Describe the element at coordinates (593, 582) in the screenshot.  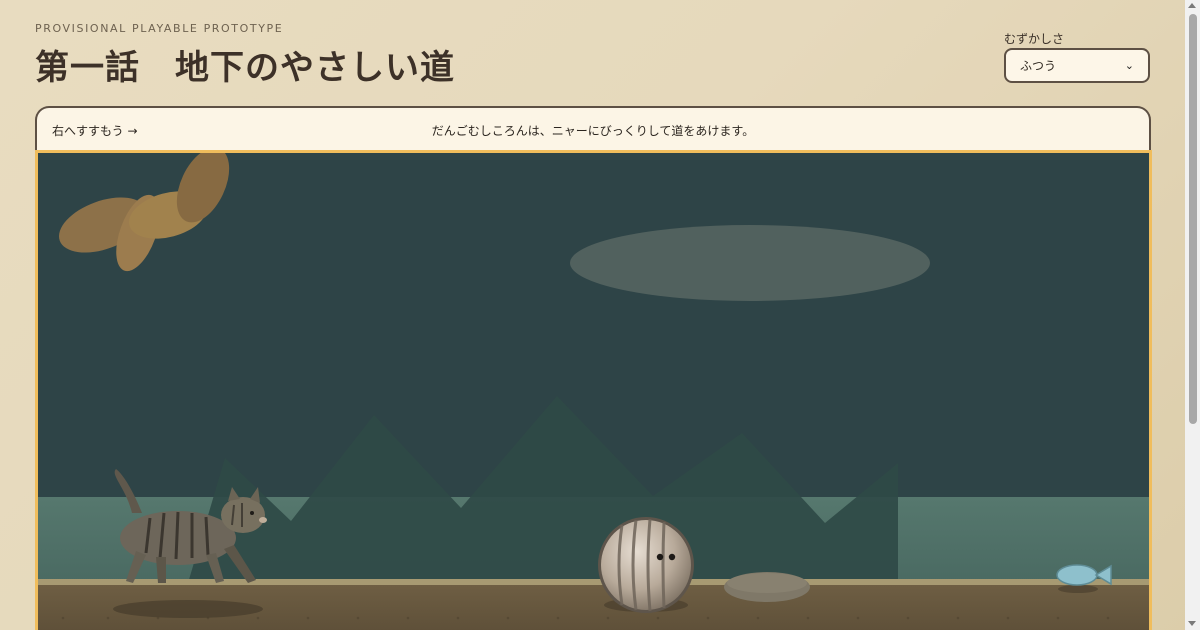
I see `ground-top` at that location.